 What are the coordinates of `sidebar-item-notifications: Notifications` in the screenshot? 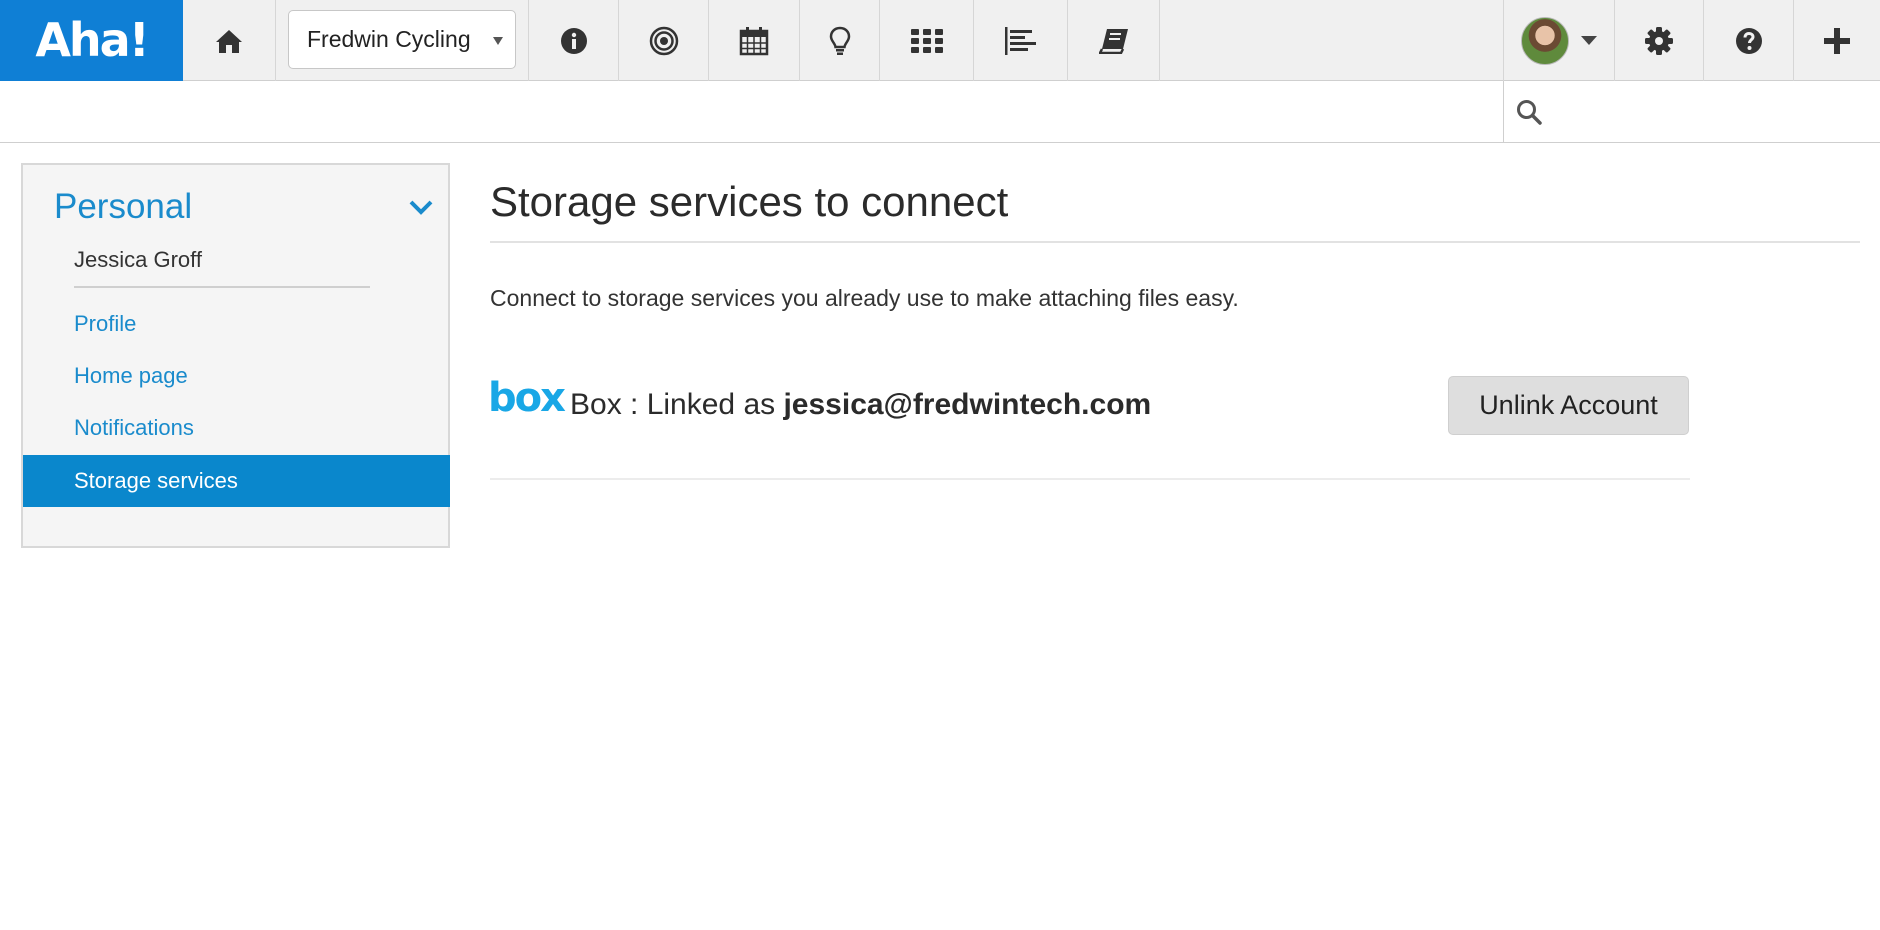 It's located at (134, 428).